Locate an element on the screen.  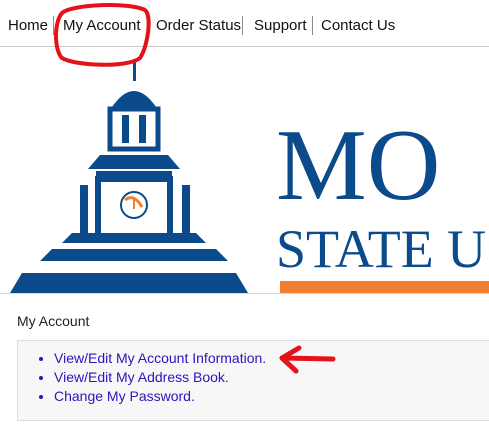
logo-text-line2: STATE U is located at coordinates (381, 249).